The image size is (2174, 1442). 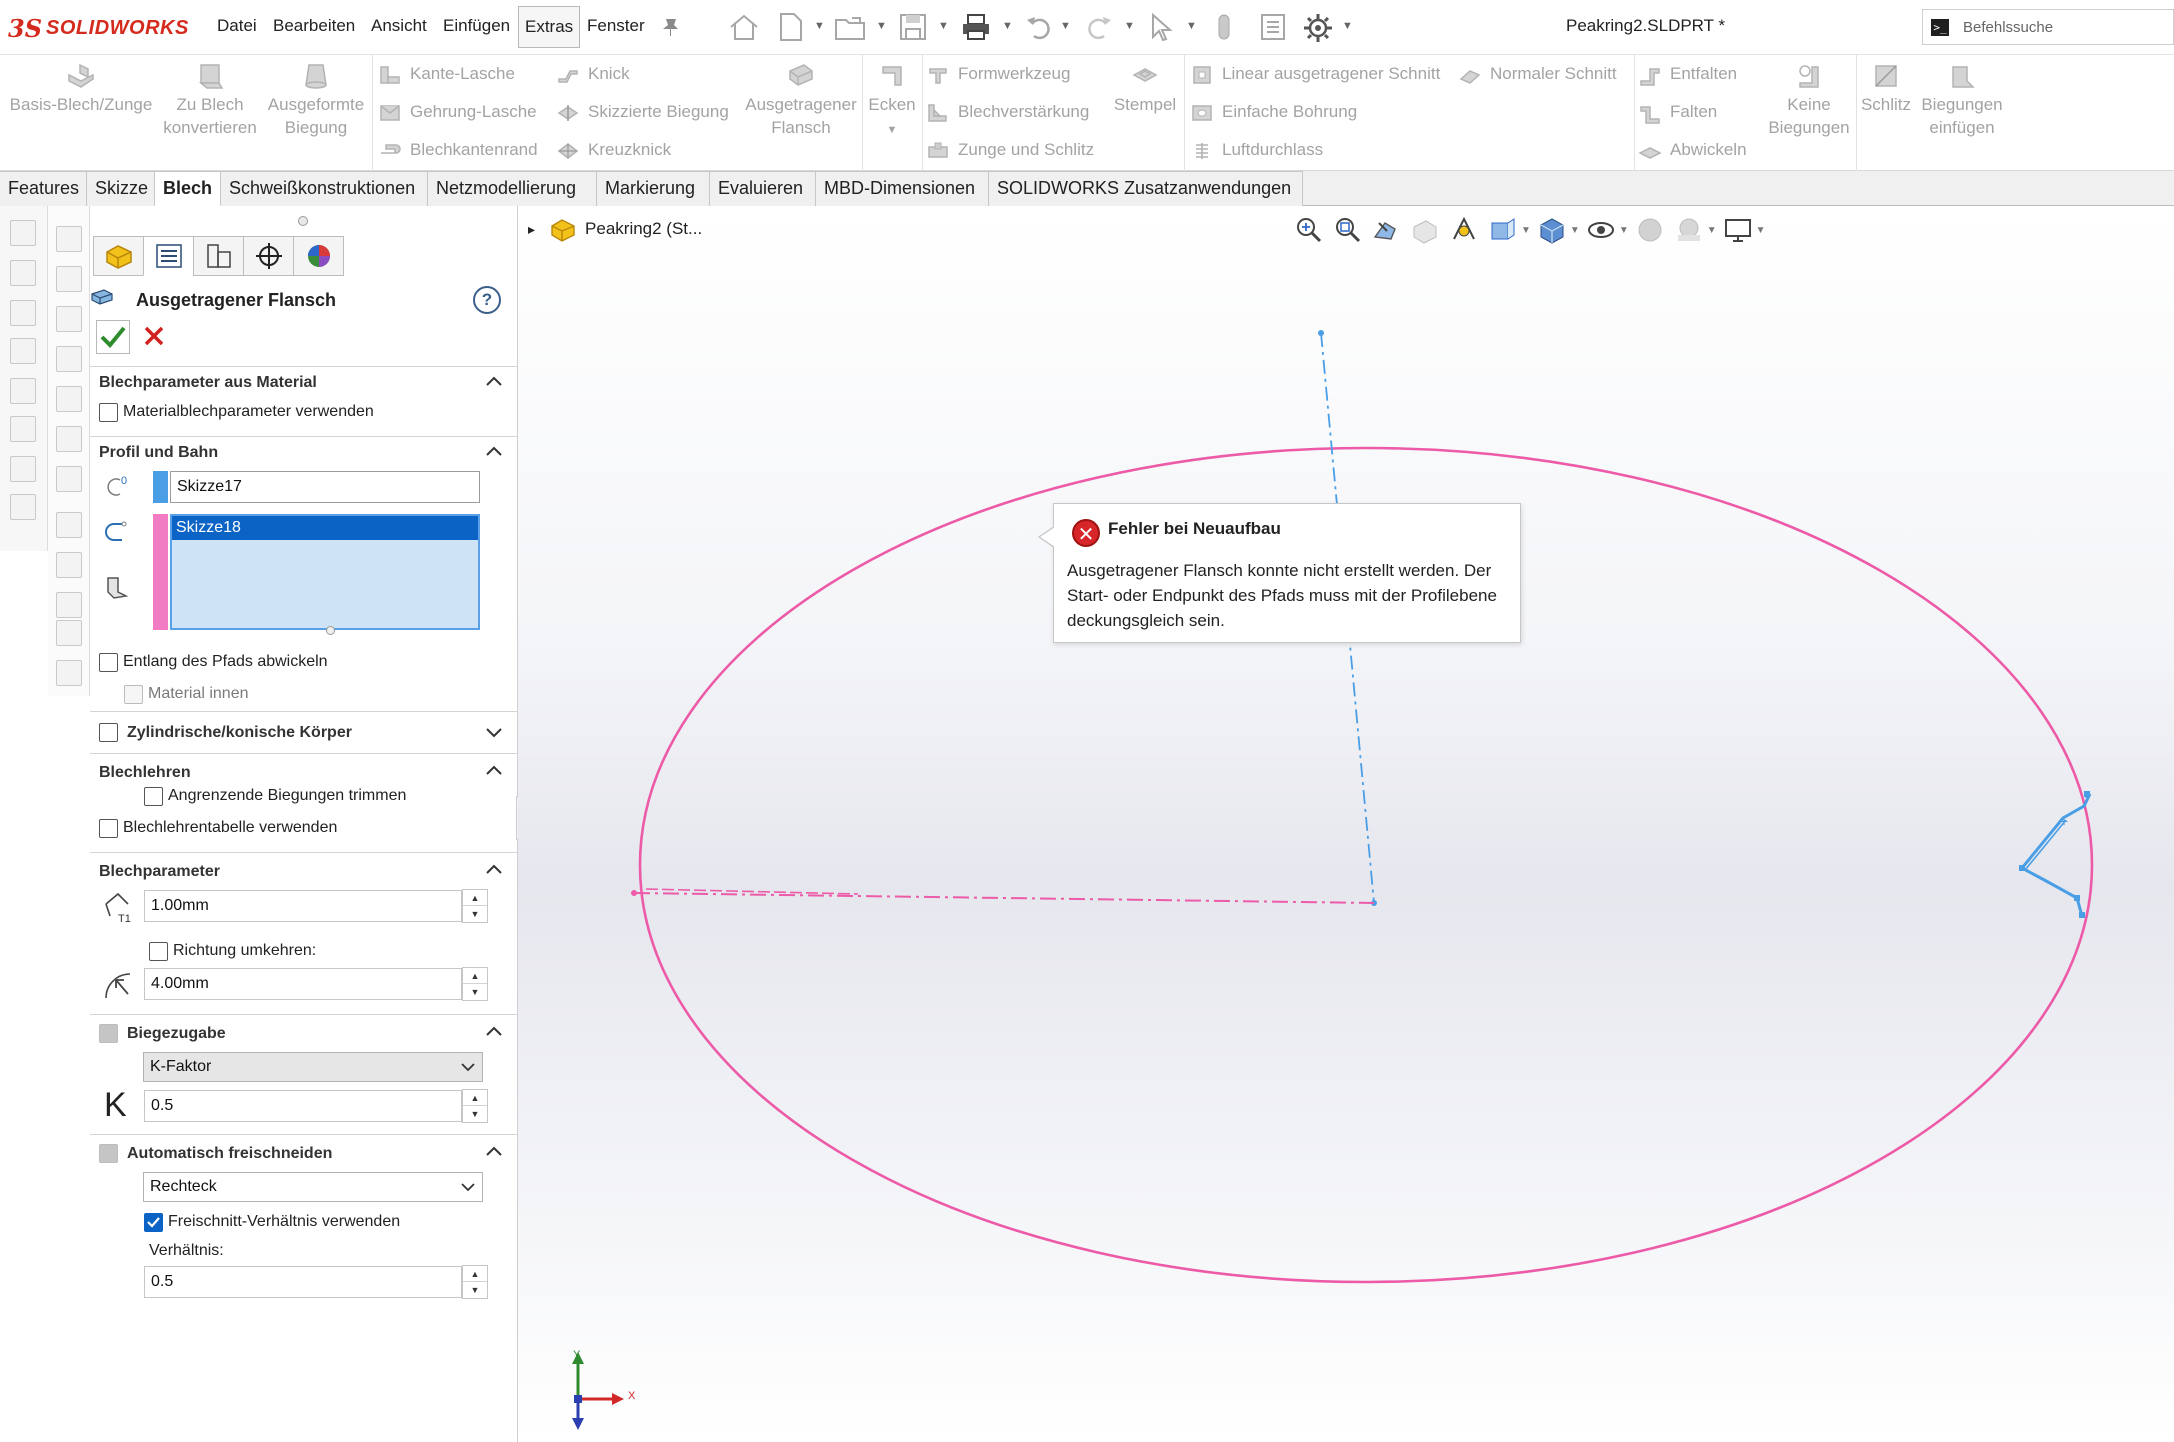 What do you see at coordinates (446, 74) in the screenshot?
I see `kante-lasche-button: Kante-Lasche` at bounding box center [446, 74].